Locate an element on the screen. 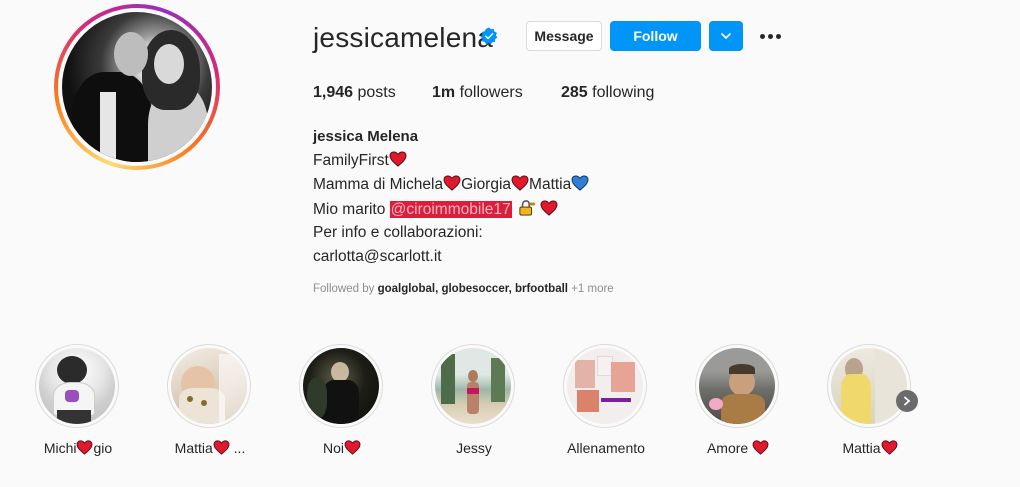 The width and height of the screenshot is (1020, 487). bio-email: carlotta@scarlott.it is located at coordinates (377, 256).